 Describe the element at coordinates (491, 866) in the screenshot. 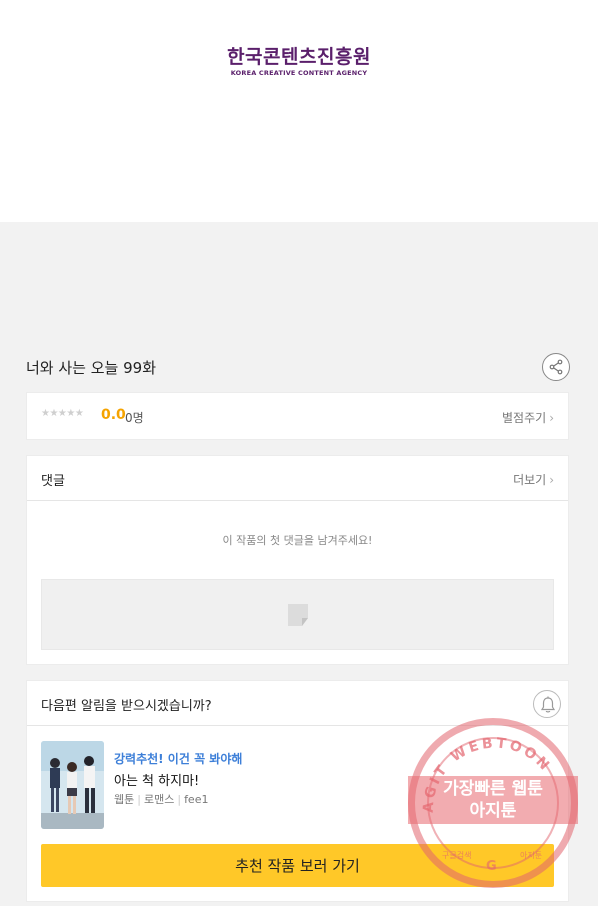

I see `watermark-g-glyph: G` at that location.